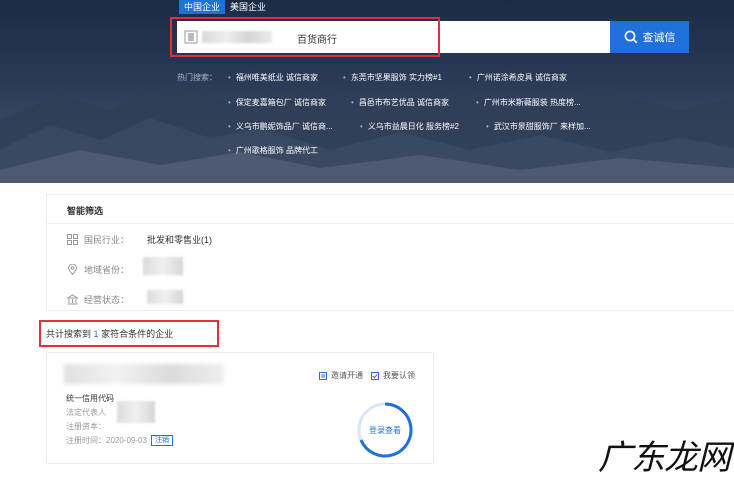  Describe the element at coordinates (162, 440) in the screenshot. I see `status-badge: 注销` at that location.